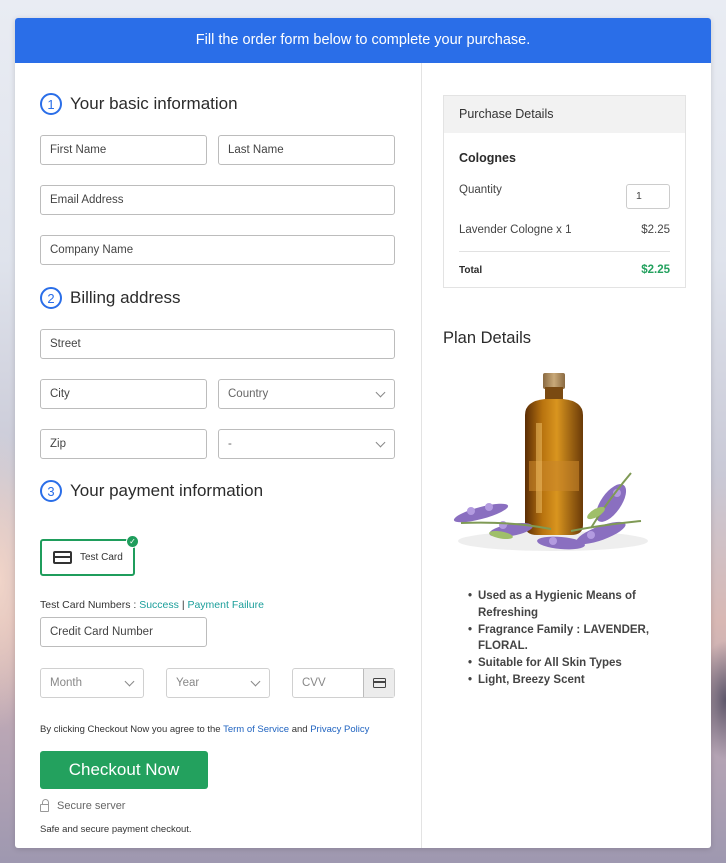 The height and width of the screenshot is (863, 726). Describe the element at coordinates (564, 196) in the screenshot. I see `quantity-row: Quantity 1` at that location.